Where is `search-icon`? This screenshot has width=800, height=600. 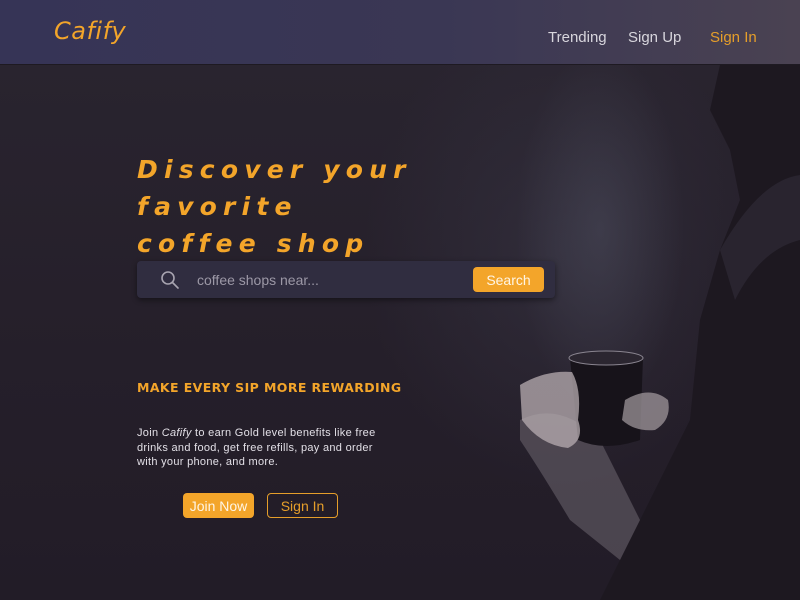 search-icon is located at coordinates (170, 280).